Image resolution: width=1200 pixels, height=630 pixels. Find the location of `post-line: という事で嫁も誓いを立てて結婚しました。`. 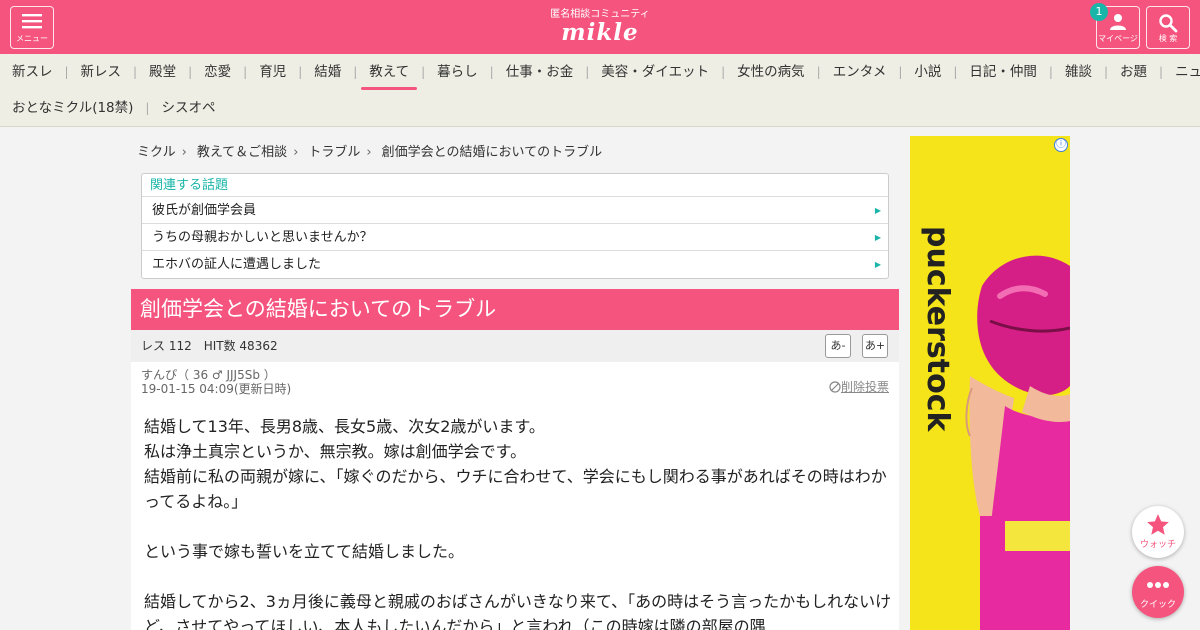

post-line: という事で嫁も誓いを立てて結婚しました。 is located at coordinates (304, 551).